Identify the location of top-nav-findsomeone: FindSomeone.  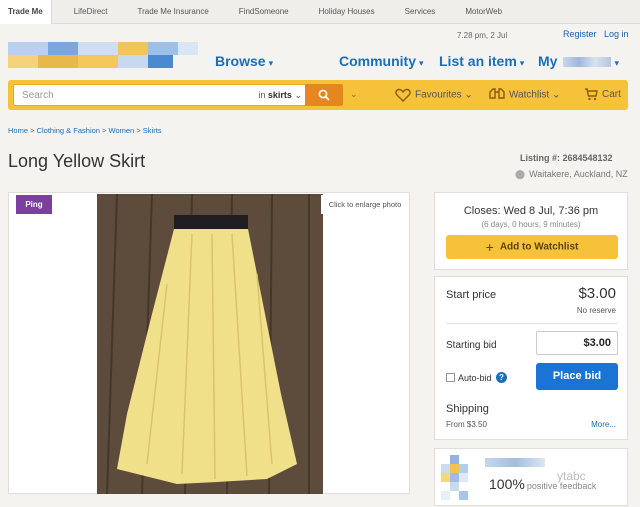
(264, 12).